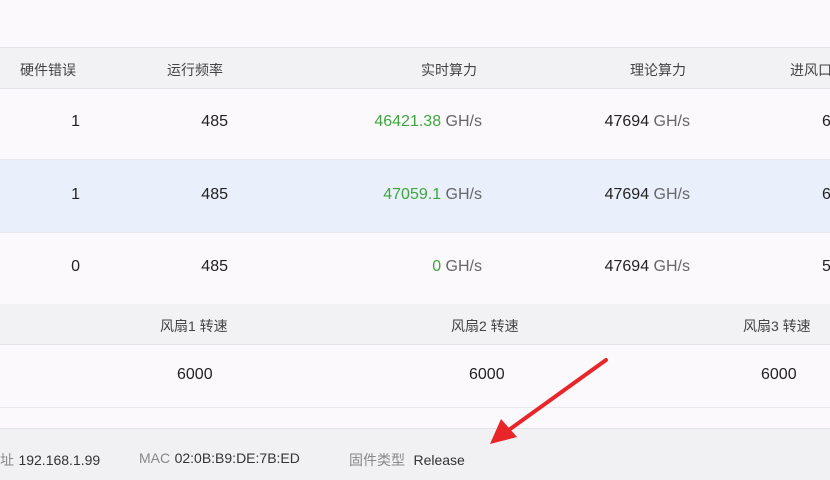 Image resolution: width=830 pixels, height=480 pixels. What do you see at coordinates (412, 194) in the screenshot?
I see `realtime-hashrate-value: 47059.1` at bounding box center [412, 194].